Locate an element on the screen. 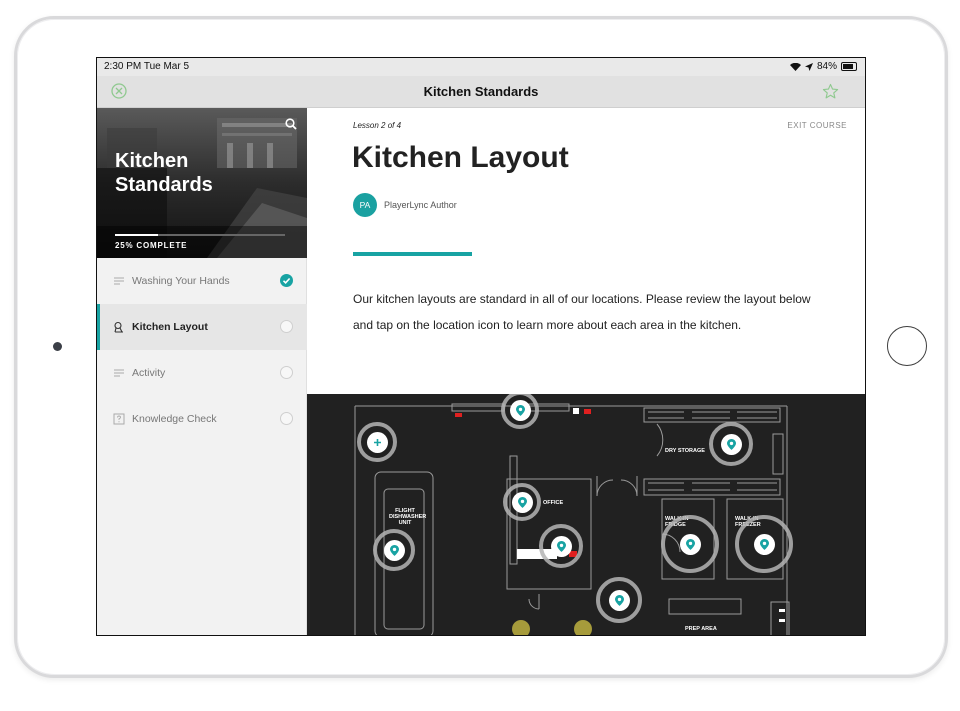 The height and width of the screenshot is (711, 960). hotspot-cook-line is located at coordinates (561, 546).